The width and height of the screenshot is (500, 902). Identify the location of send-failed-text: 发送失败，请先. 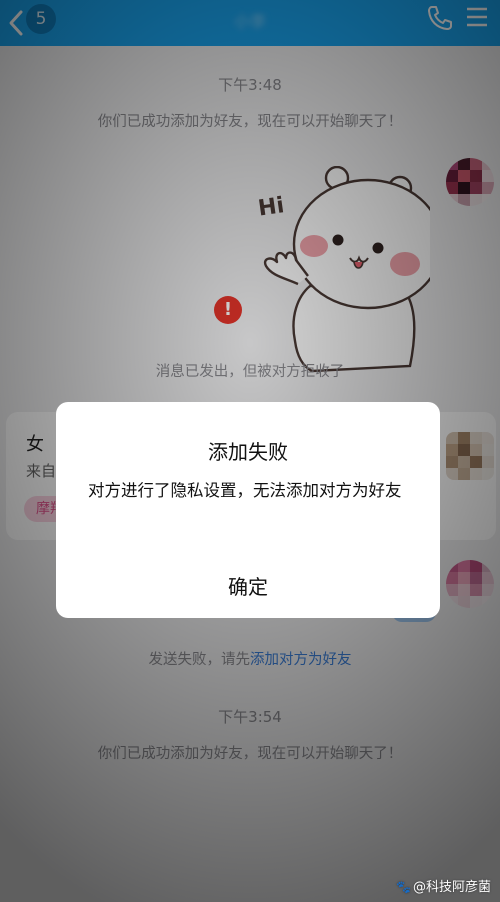
(199, 660).